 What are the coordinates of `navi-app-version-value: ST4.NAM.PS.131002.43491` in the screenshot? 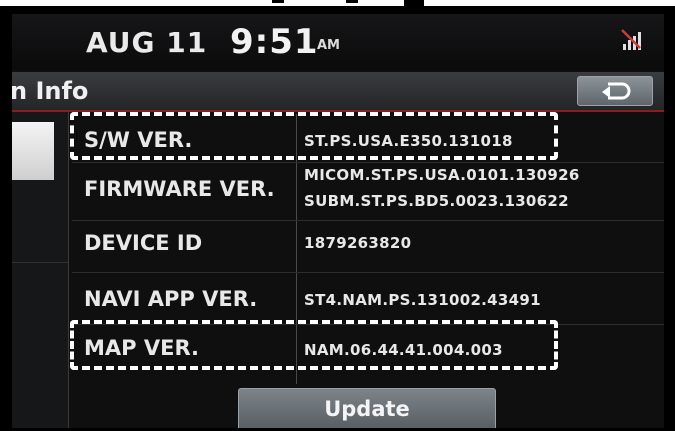 It's located at (422, 300).